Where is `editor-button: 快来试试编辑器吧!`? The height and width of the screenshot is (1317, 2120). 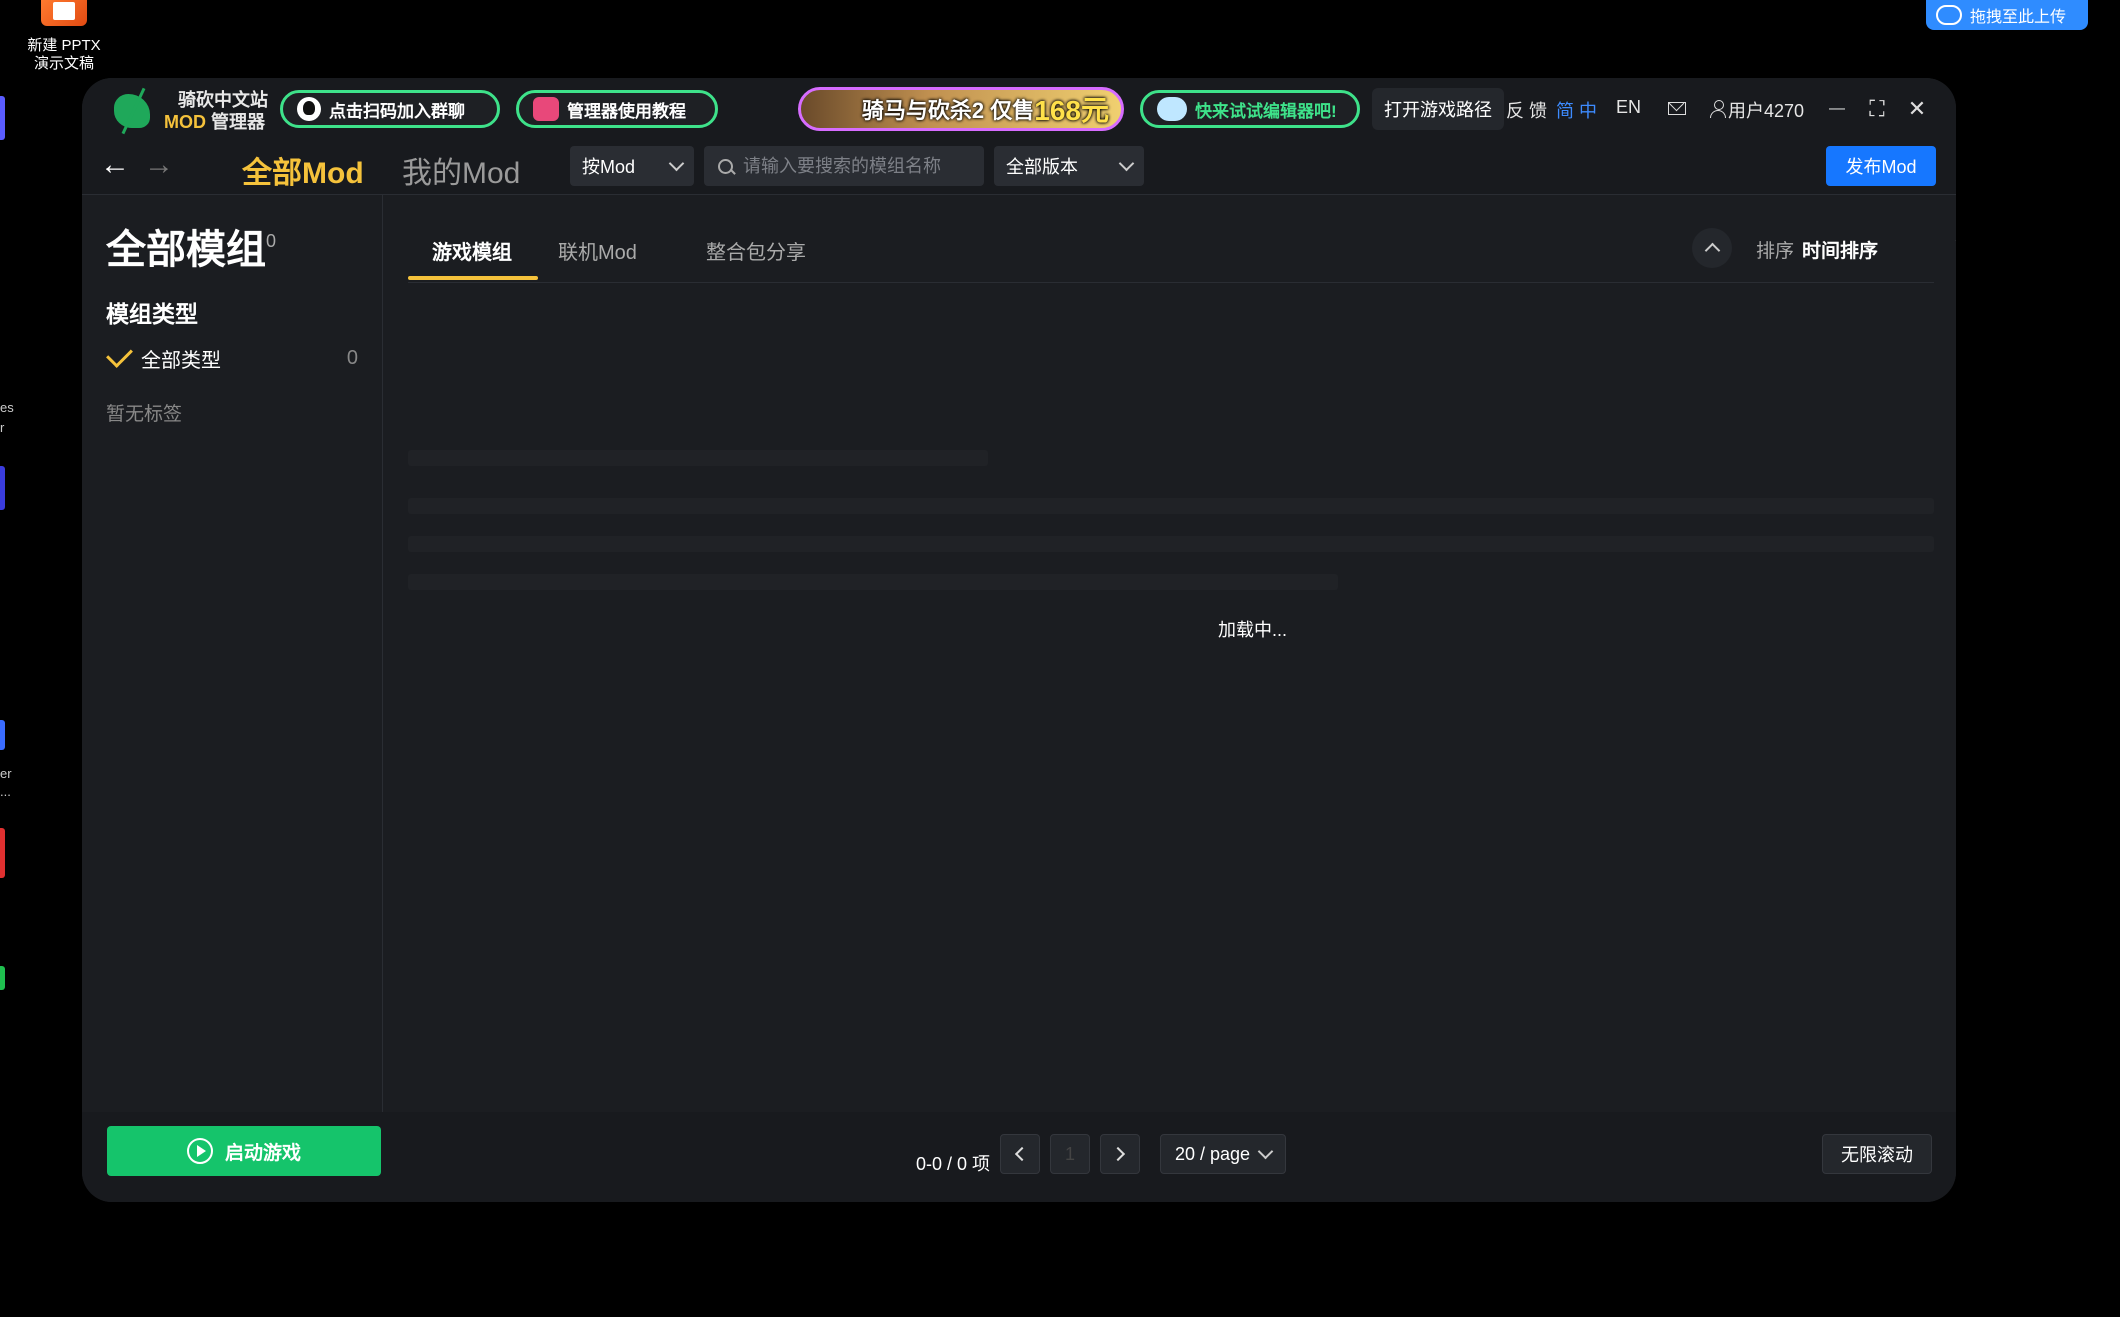 editor-button: 快来试试编辑器吧! is located at coordinates (1250, 109).